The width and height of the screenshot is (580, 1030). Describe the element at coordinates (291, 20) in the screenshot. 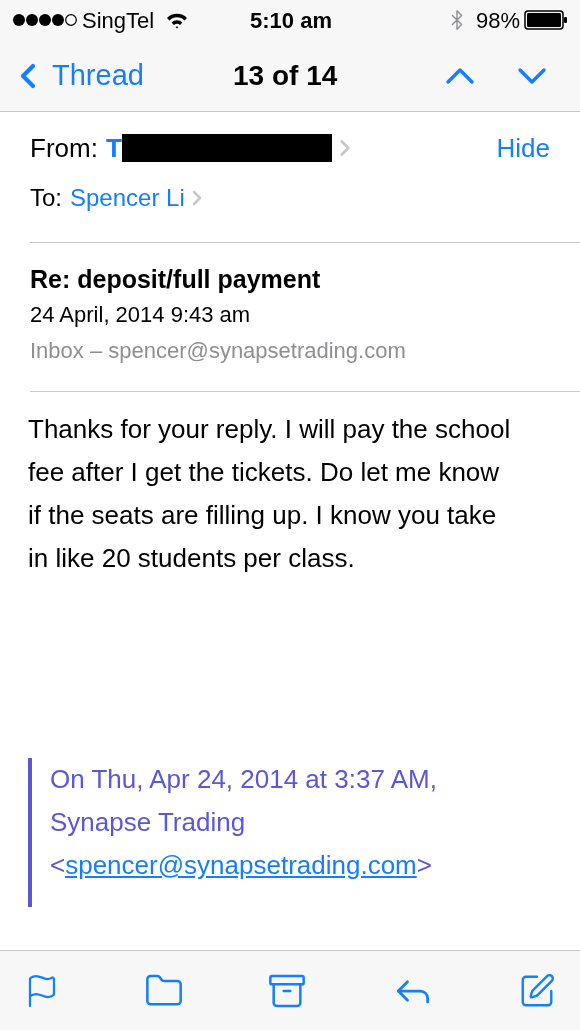

I see `clock-time: 5:10 am` at that location.